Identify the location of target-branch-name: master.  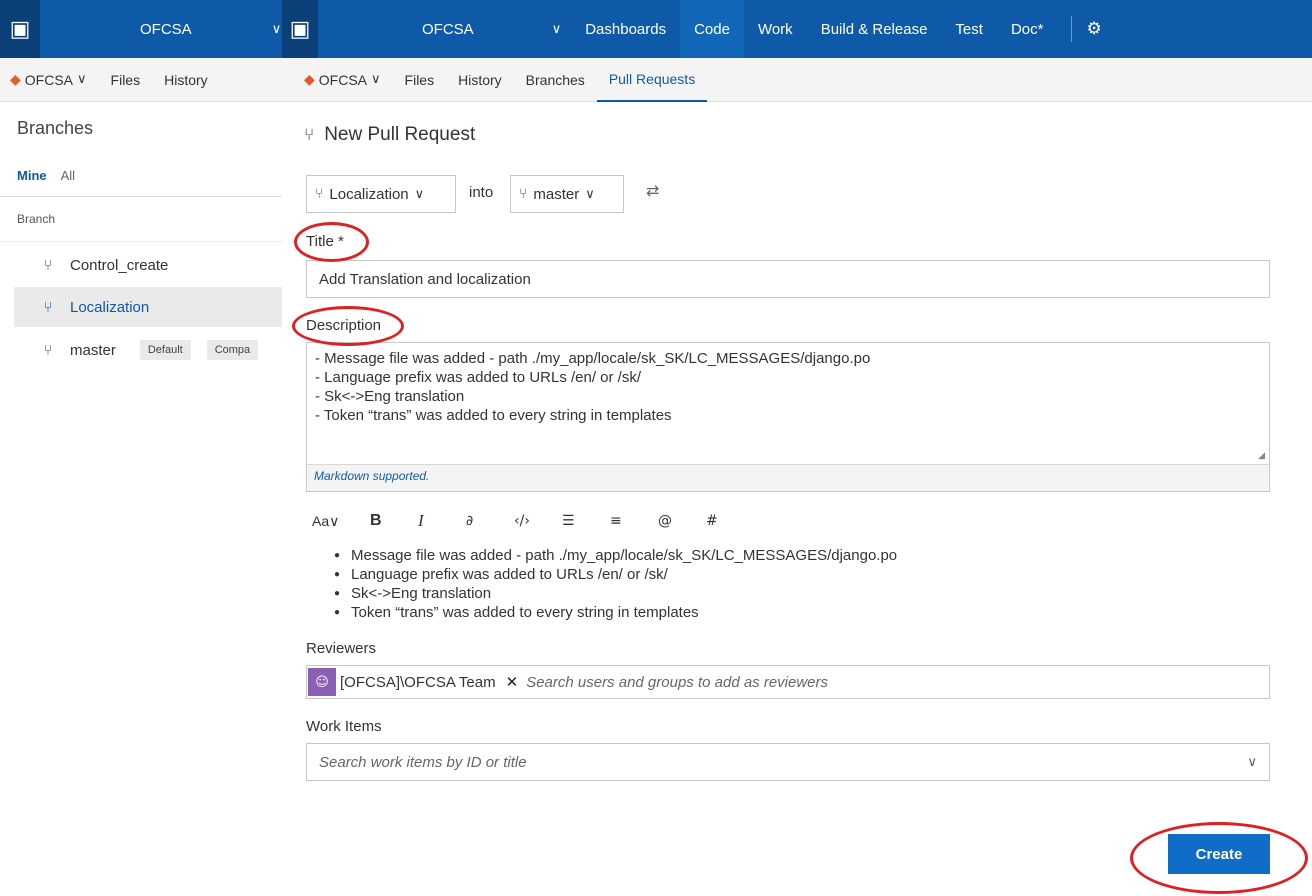
(556, 194).